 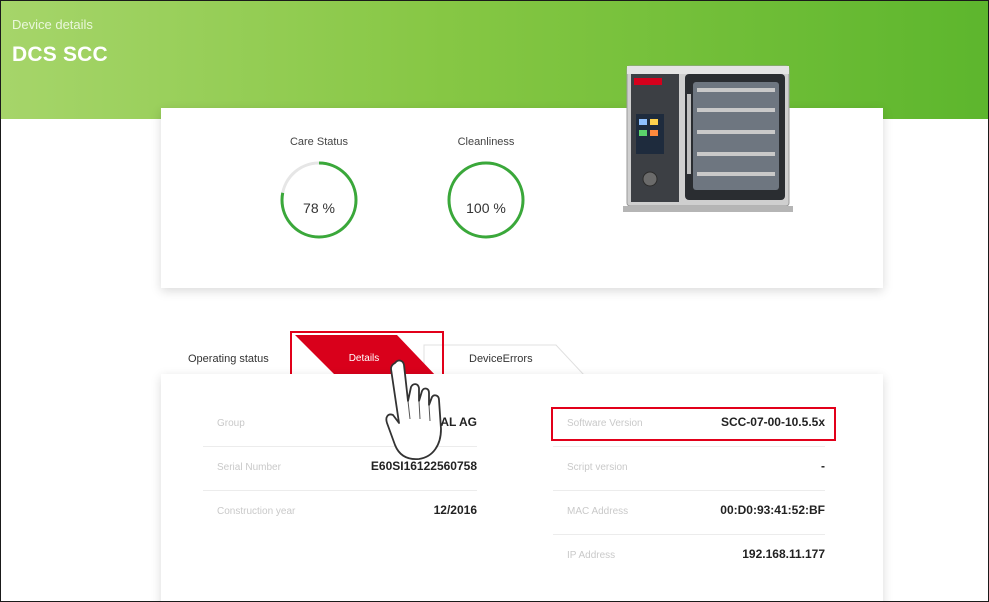 I want to click on detail-row-script-version: Script version -, so click(x=689, y=468).